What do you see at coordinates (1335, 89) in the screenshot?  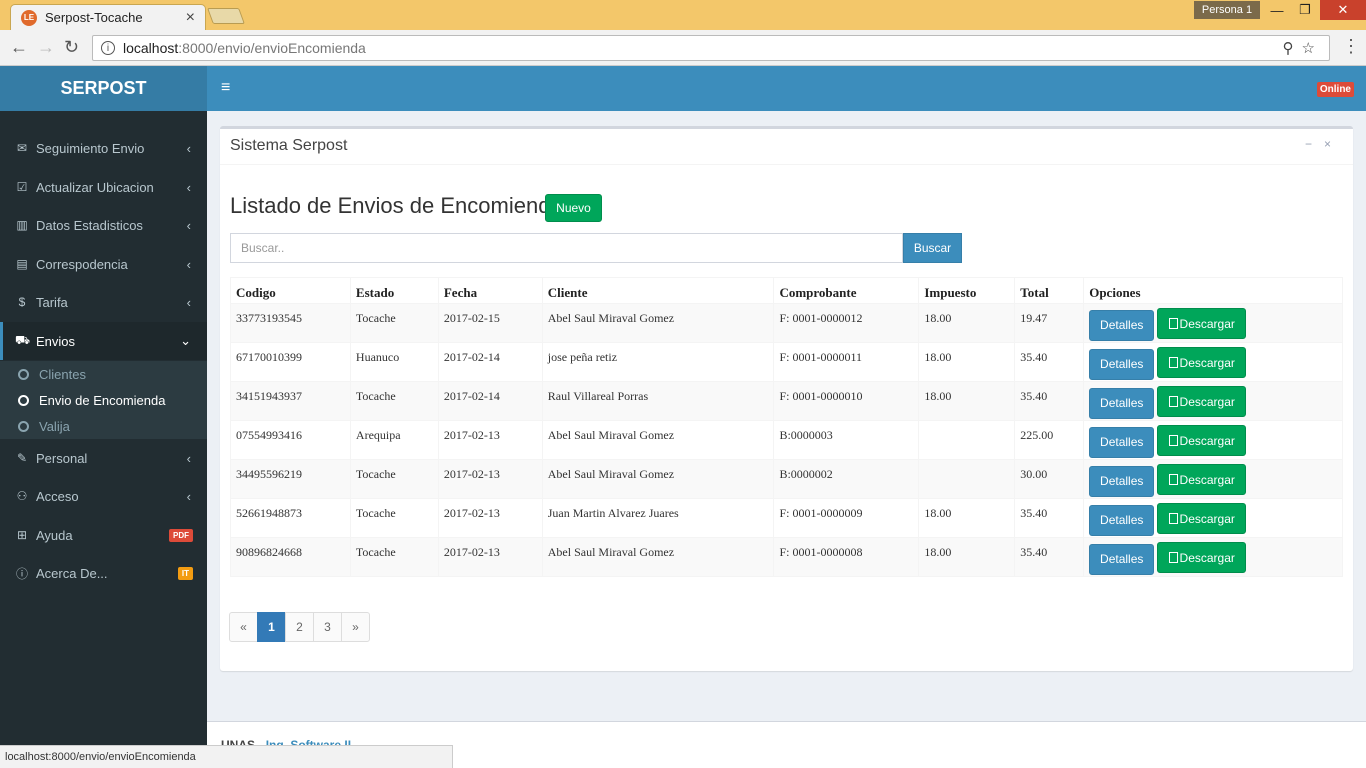 I see `online-badge: Online` at bounding box center [1335, 89].